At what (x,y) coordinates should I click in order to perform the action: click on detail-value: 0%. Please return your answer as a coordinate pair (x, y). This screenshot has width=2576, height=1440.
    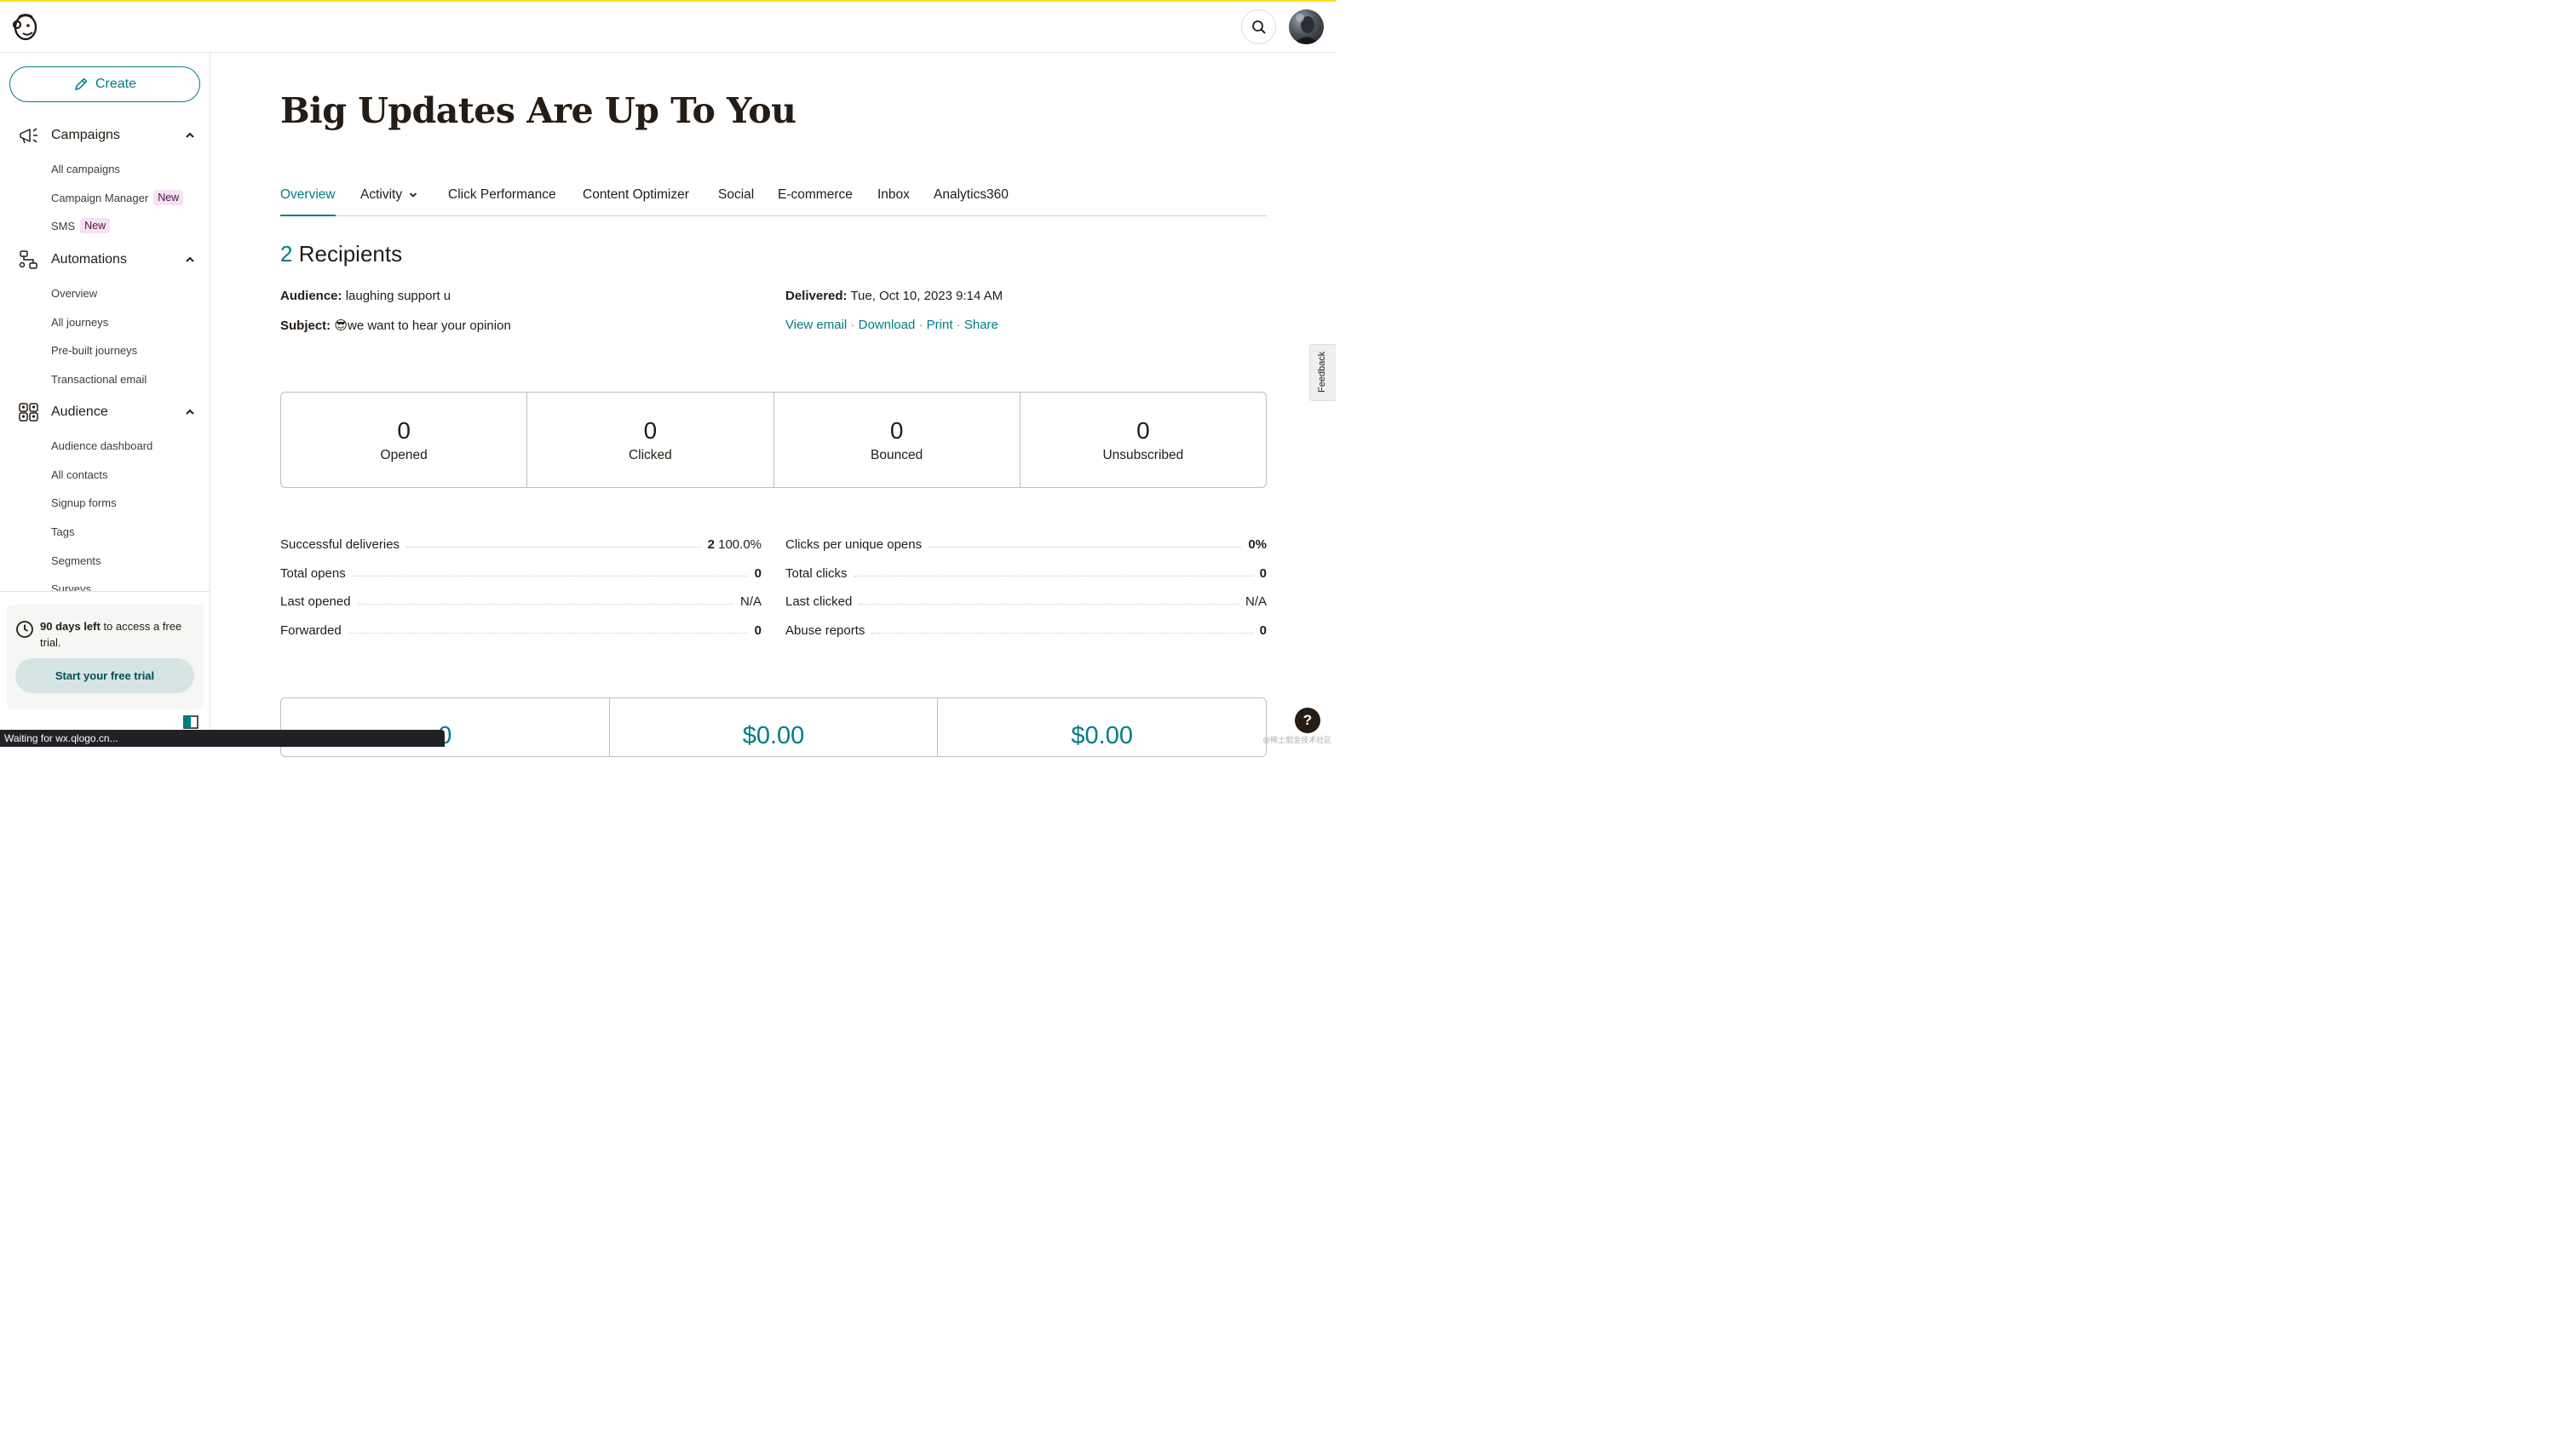
    Looking at the image, I should click on (1254, 544).